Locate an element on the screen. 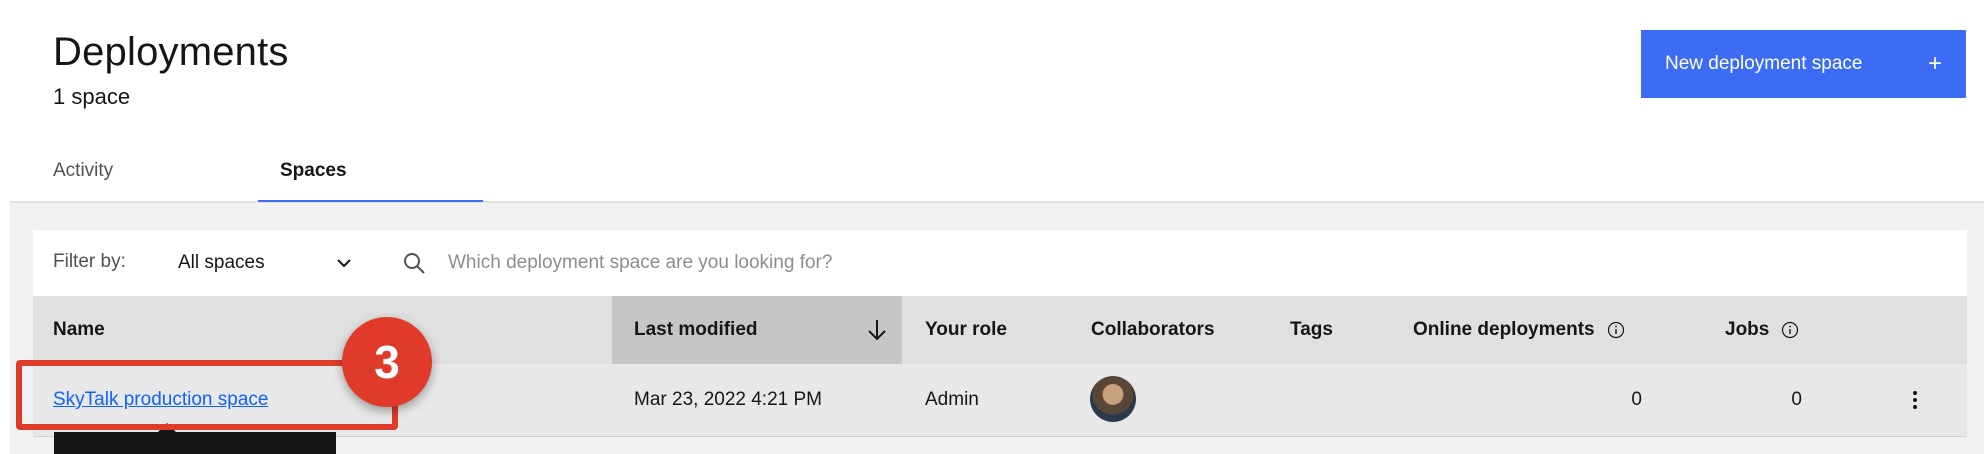 Image resolution: width=1984 pixels, height=454 pixels. column-header-role: Your role is located at coordinates (966, 330).